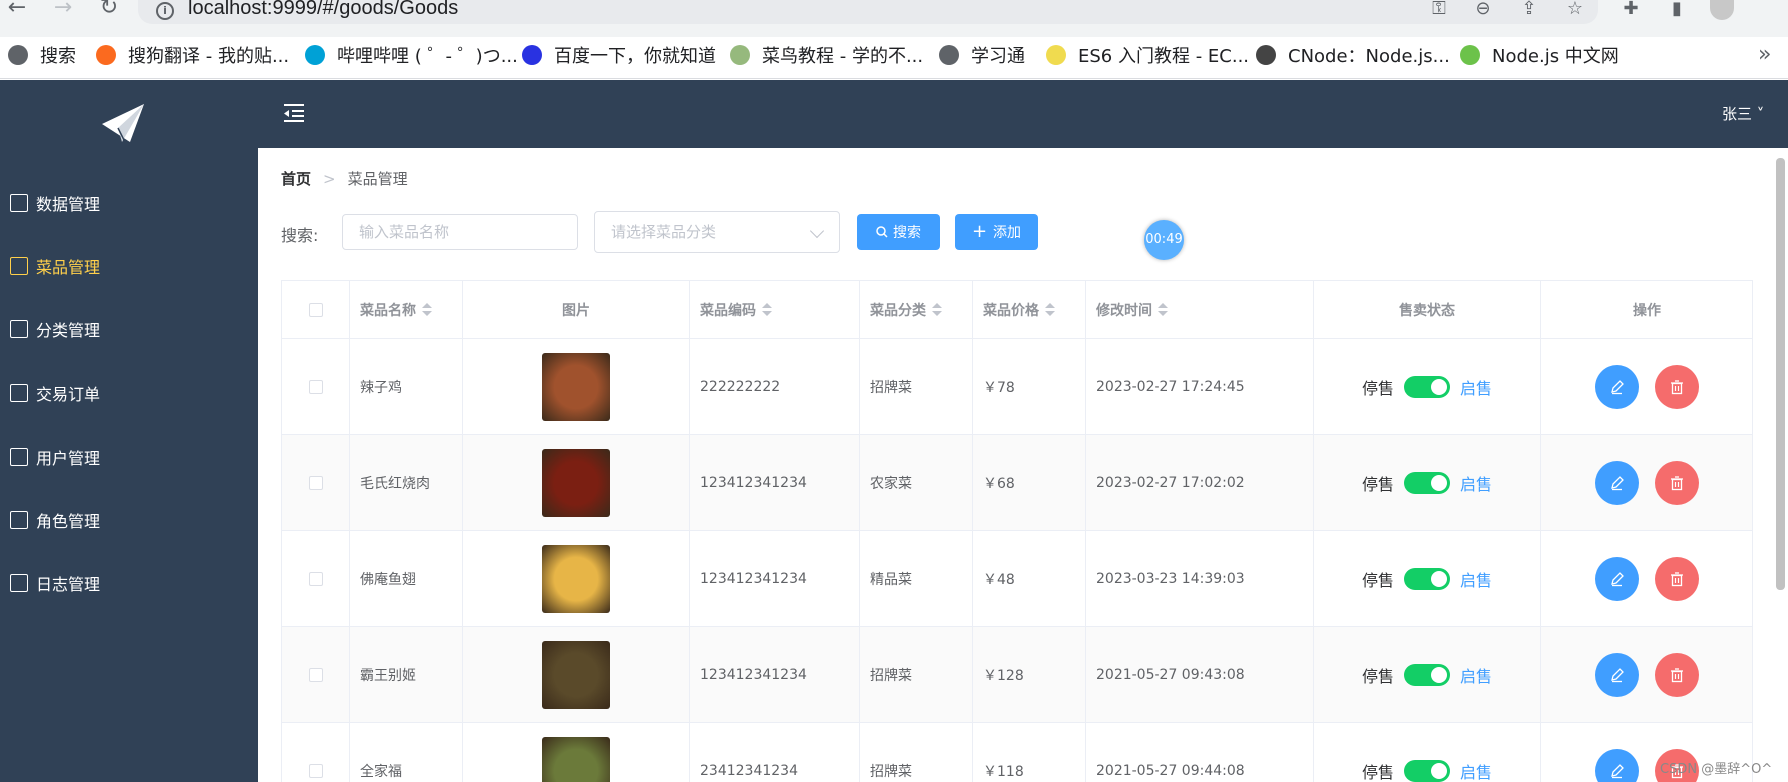  I want to click on back-icon: ←, so click(17, 11).